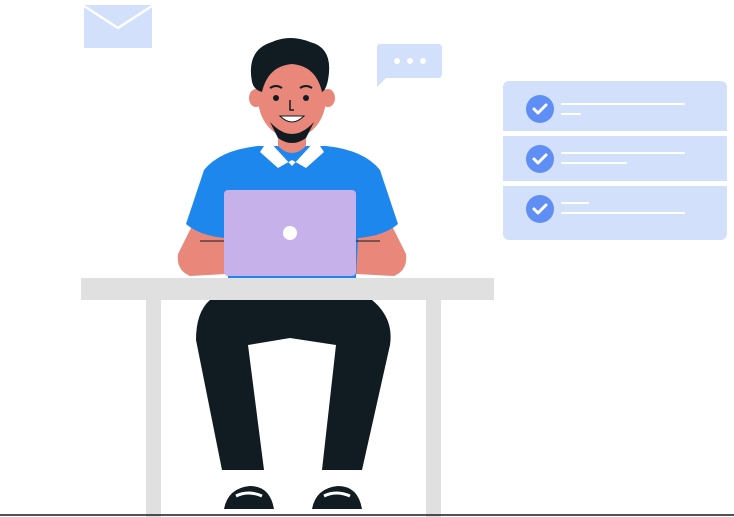 The height and width of the screenshot is (517, 734). Describe the element at coordinates (433, 408) in the screenshot. I see `desk-leg-right` at that location.